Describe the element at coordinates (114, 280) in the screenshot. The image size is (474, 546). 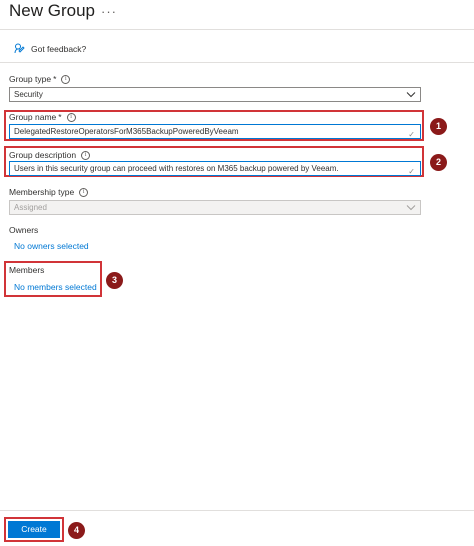
I see `callout-badge-3: 3` at that location.